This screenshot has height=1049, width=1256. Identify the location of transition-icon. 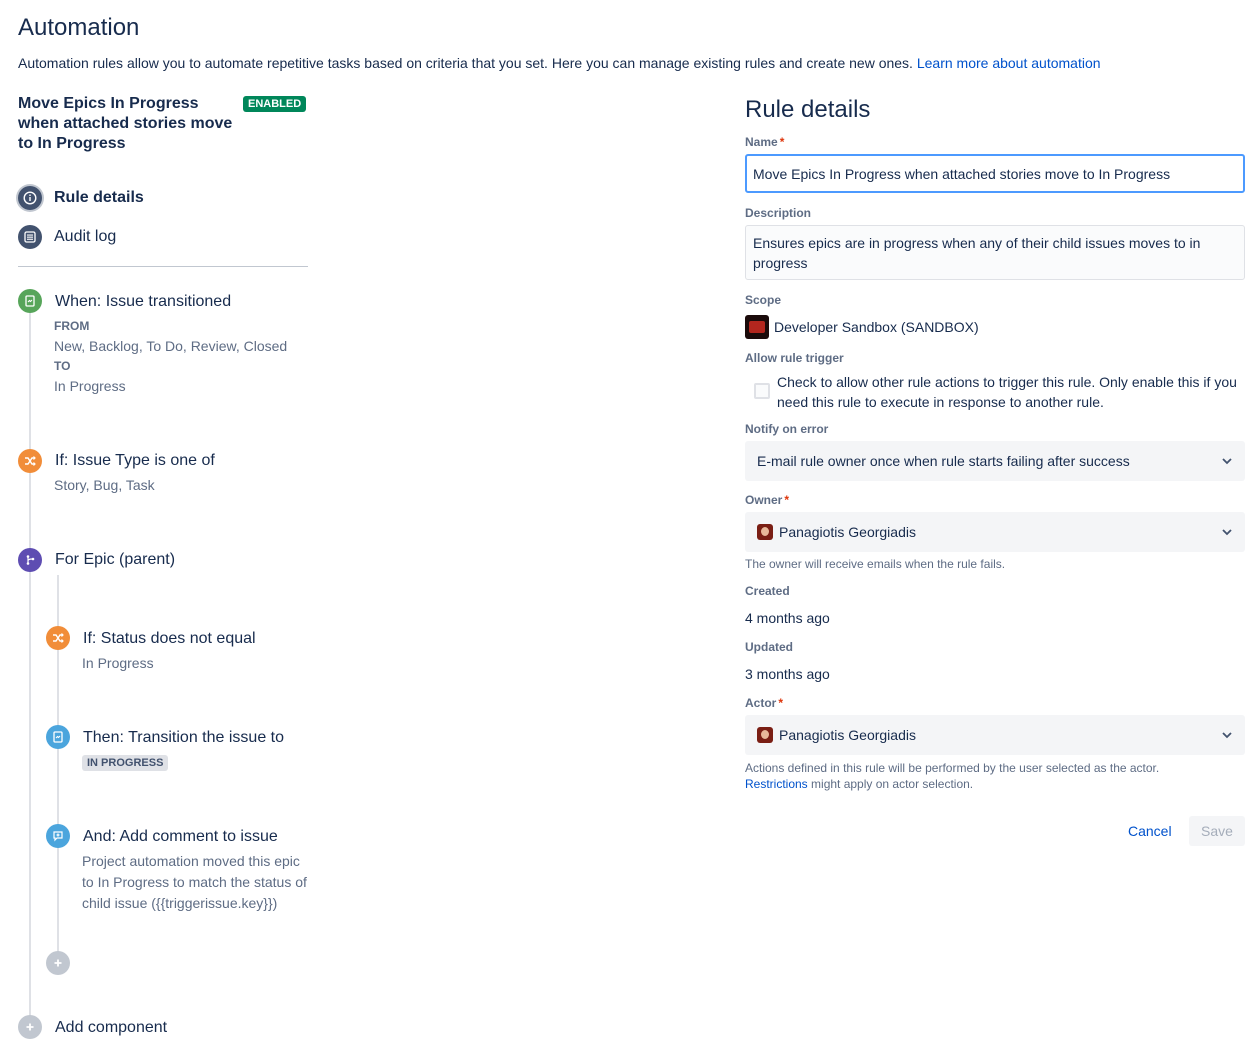
(58, 737).